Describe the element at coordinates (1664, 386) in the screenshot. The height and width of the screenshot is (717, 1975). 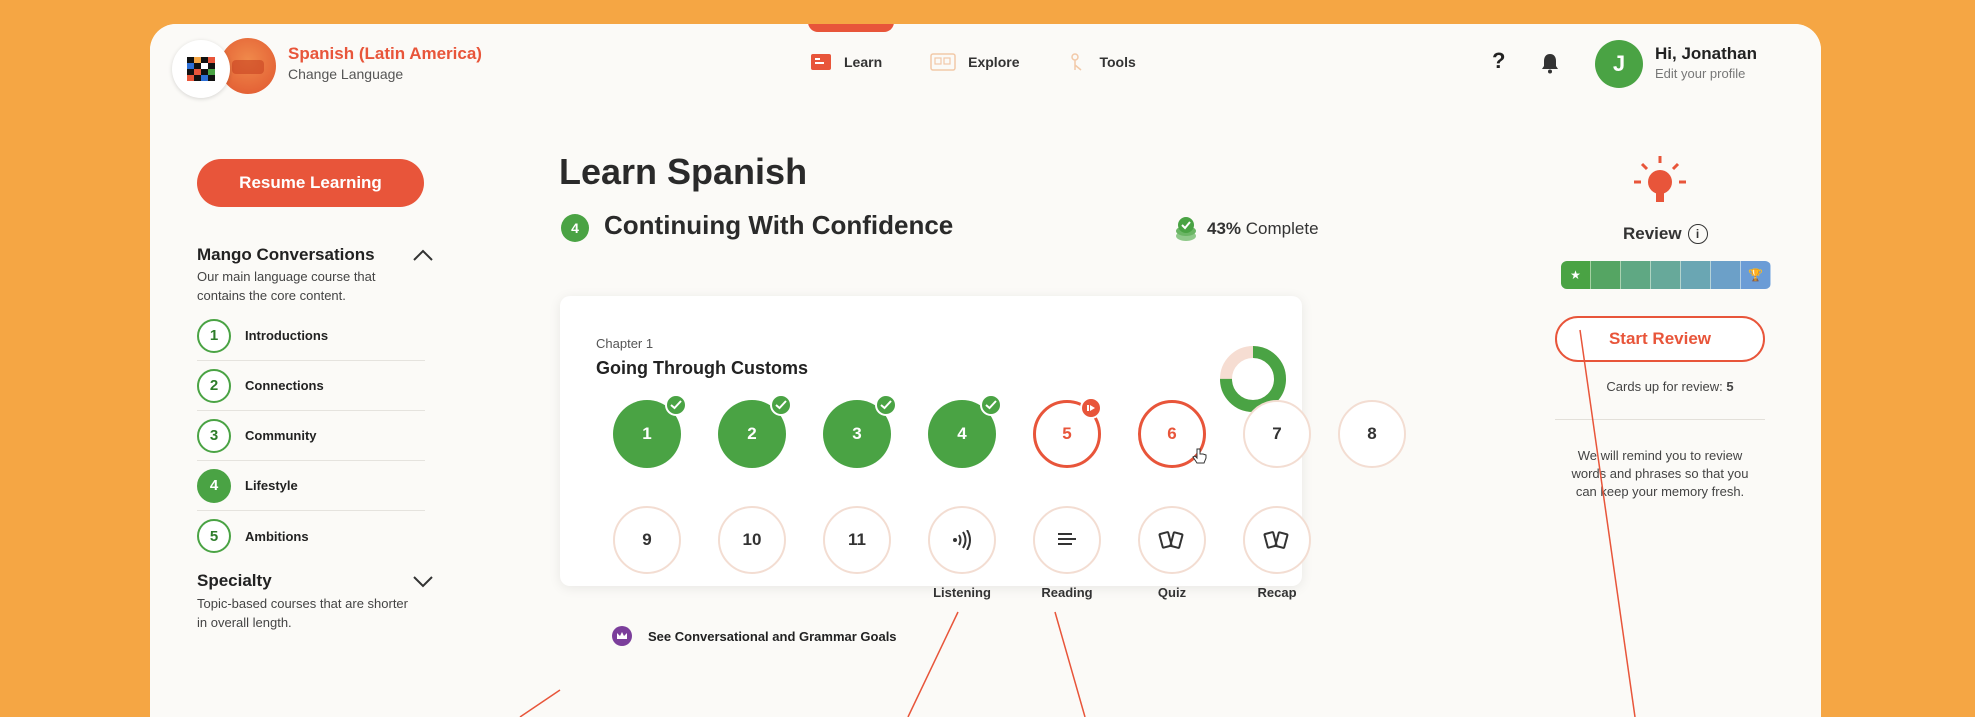
I see `cards-up-label: Cards up for review:` at that location.